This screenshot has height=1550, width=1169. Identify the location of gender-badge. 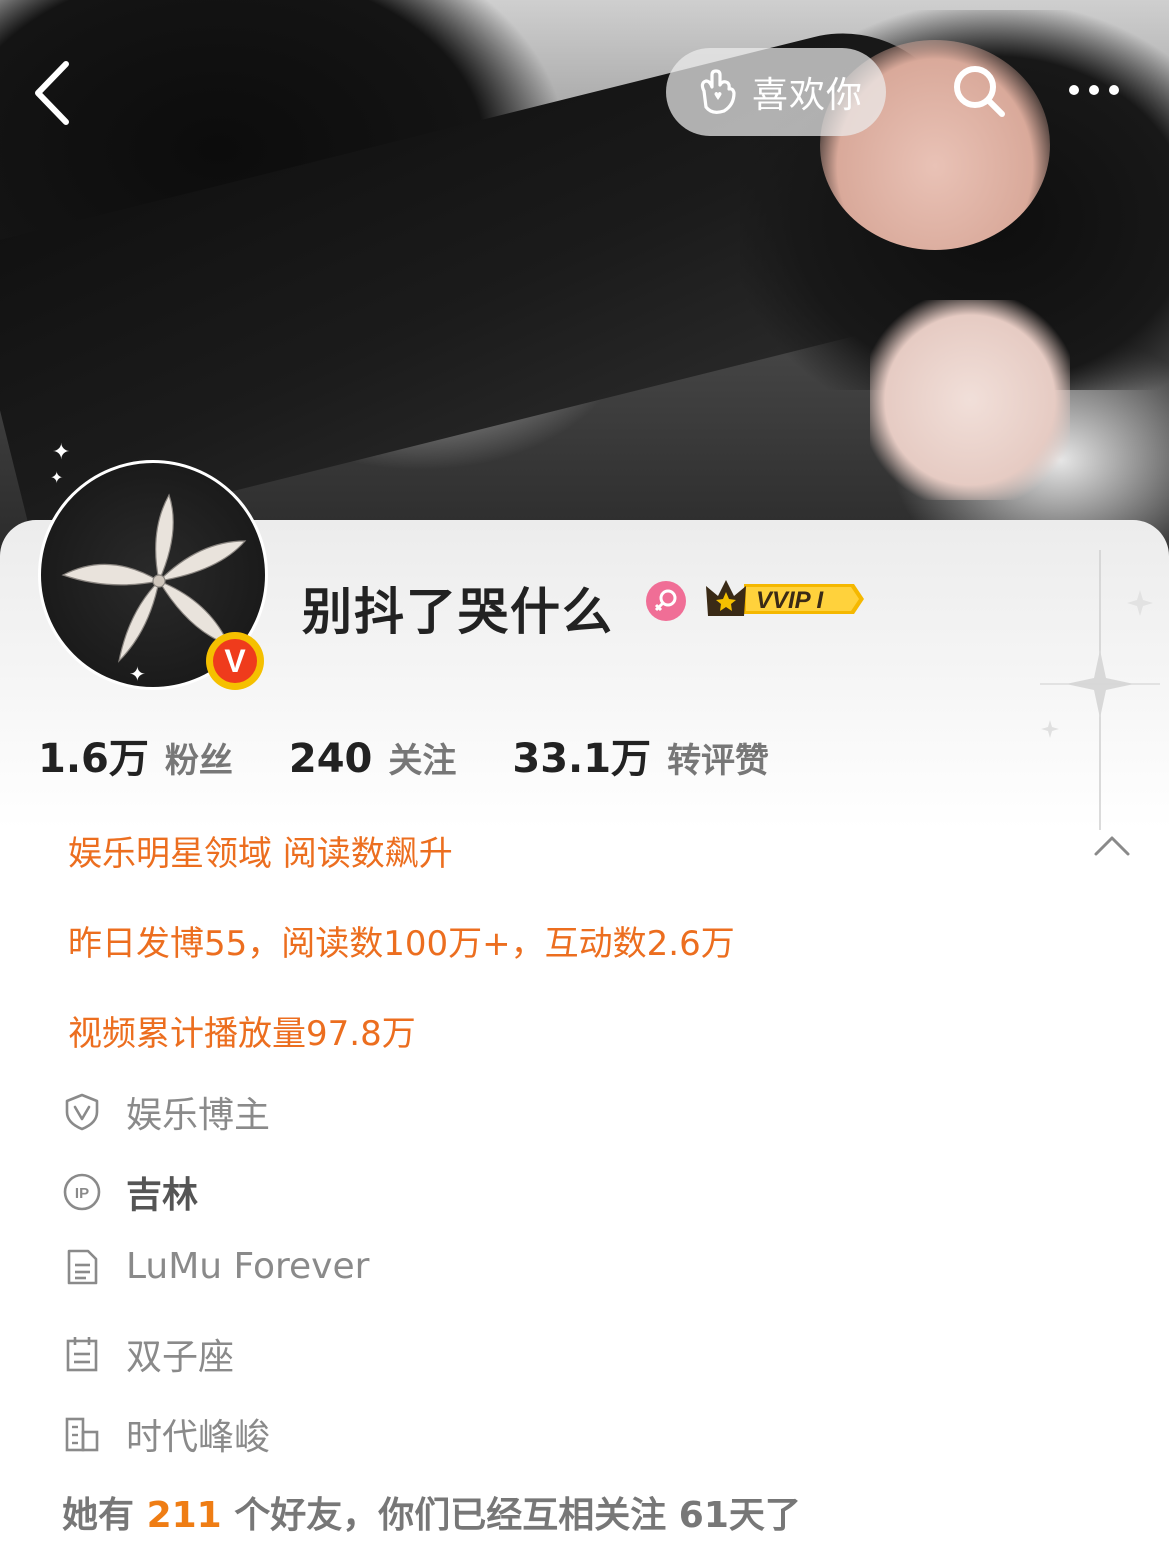
(666, 601).